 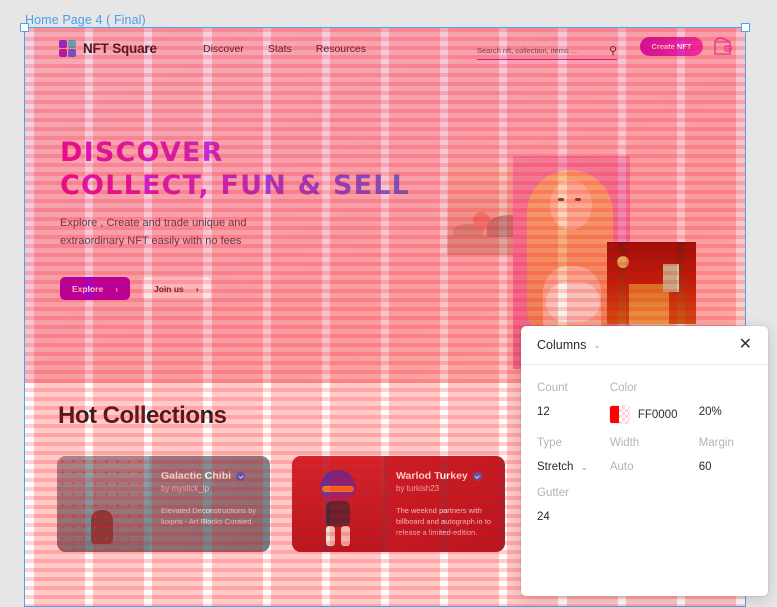 I want to click on nav-item-resources: Resources, so click(x=341, y=49).